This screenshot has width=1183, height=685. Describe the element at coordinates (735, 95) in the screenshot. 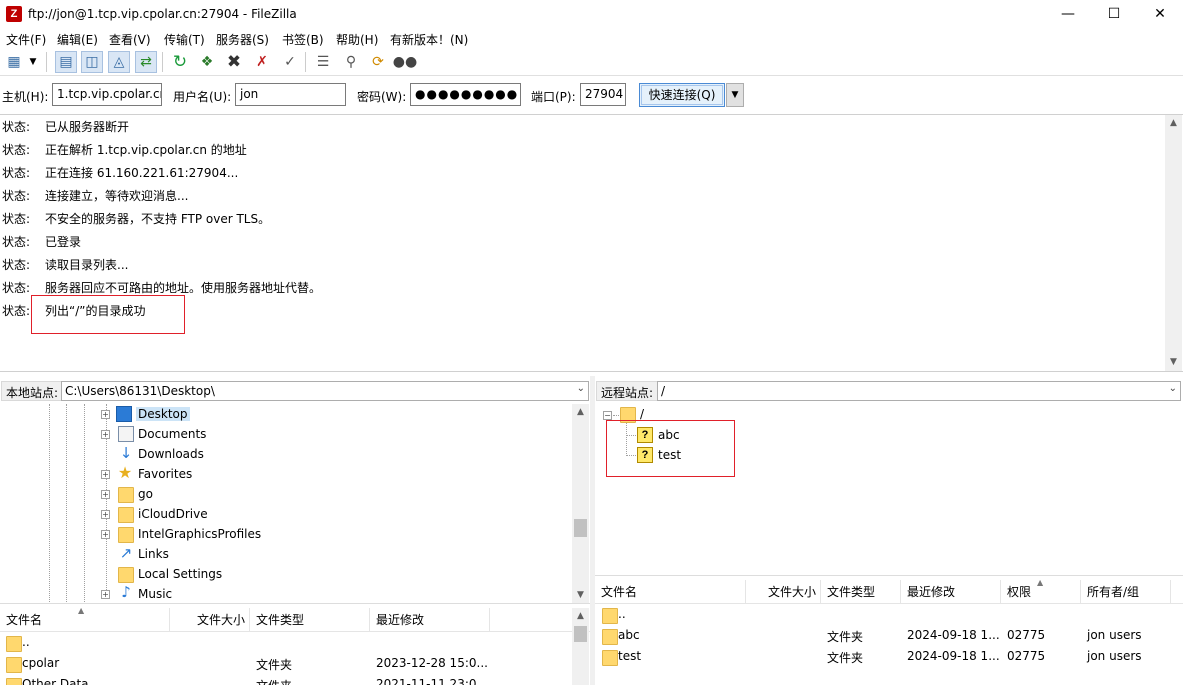

I see `quickconnect-dropdown-icon: ▼` at that location.